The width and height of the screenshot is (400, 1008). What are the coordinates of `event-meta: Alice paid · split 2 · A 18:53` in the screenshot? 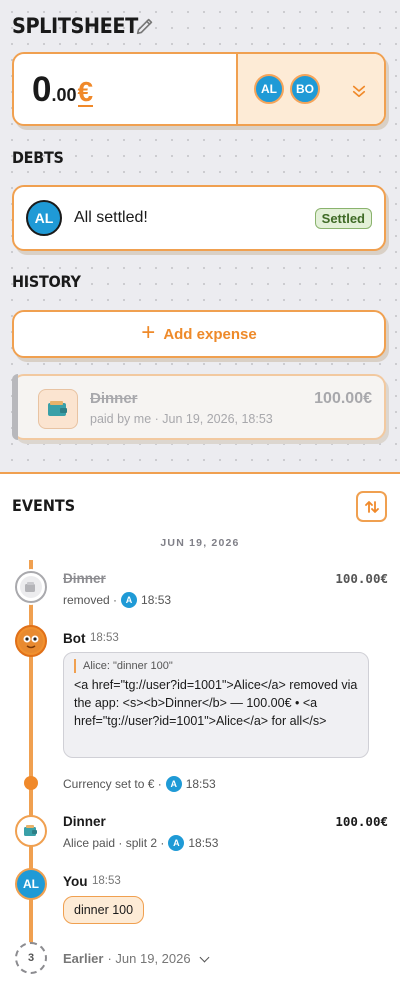 It's located at (140, 843).